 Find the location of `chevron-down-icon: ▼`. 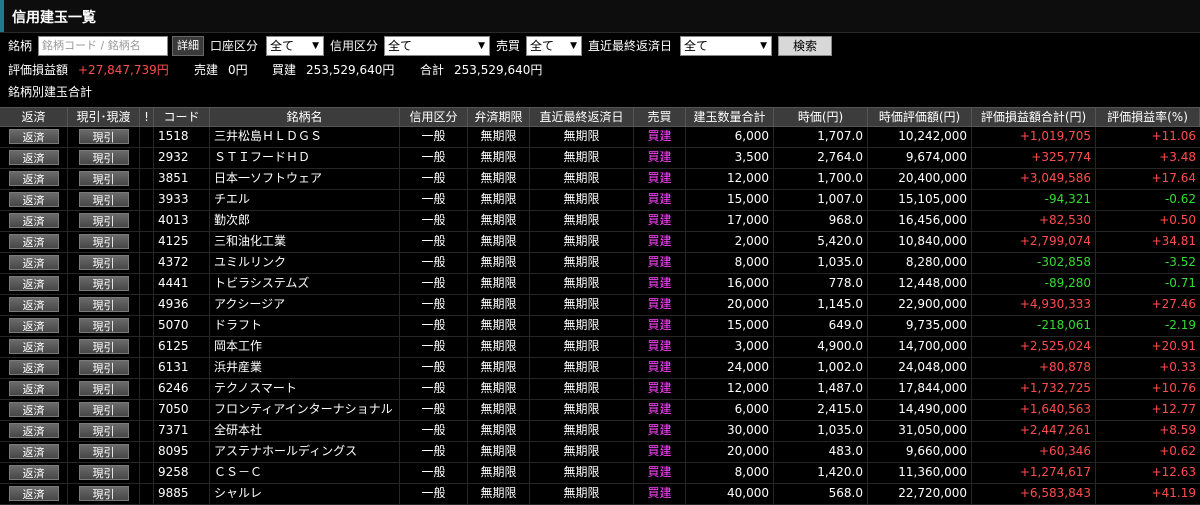

chevron-down-icon: ▼ is located at coordinates (573, 46).